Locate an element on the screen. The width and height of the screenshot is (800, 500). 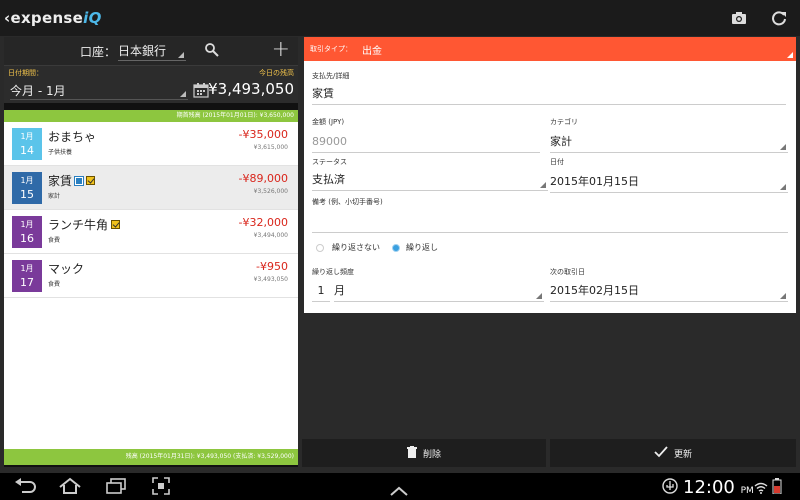
frequency-label: 繰り返し頻度 is located at coordinates (333, 272).